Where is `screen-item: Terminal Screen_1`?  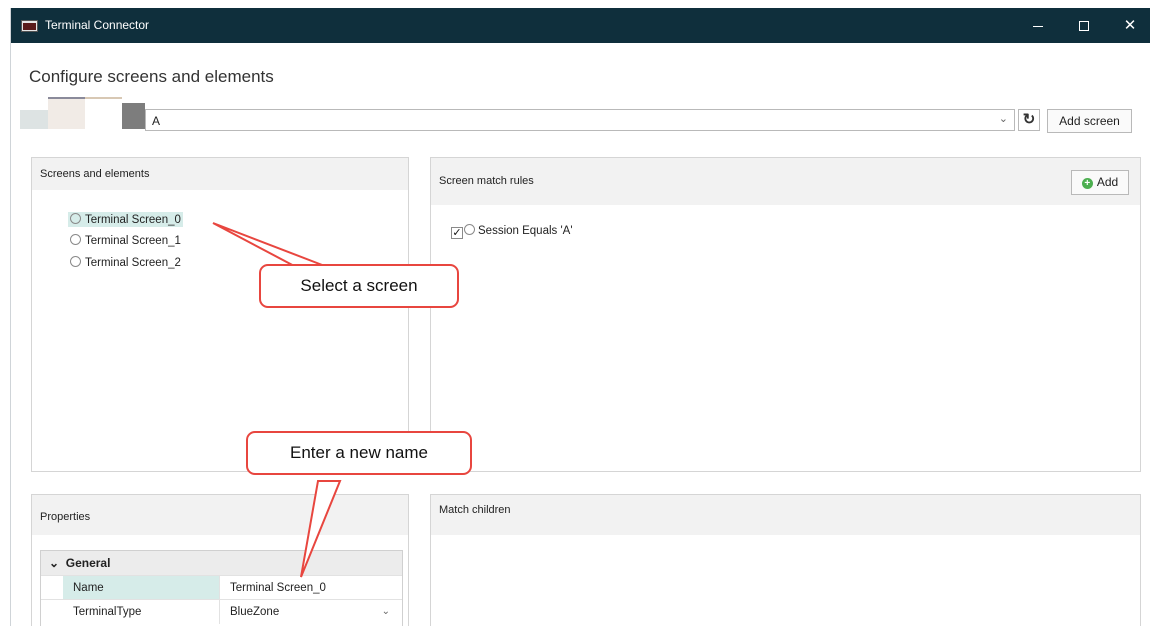
screen-item: Terminal Screen_1 is located at coordinates (125, 240).